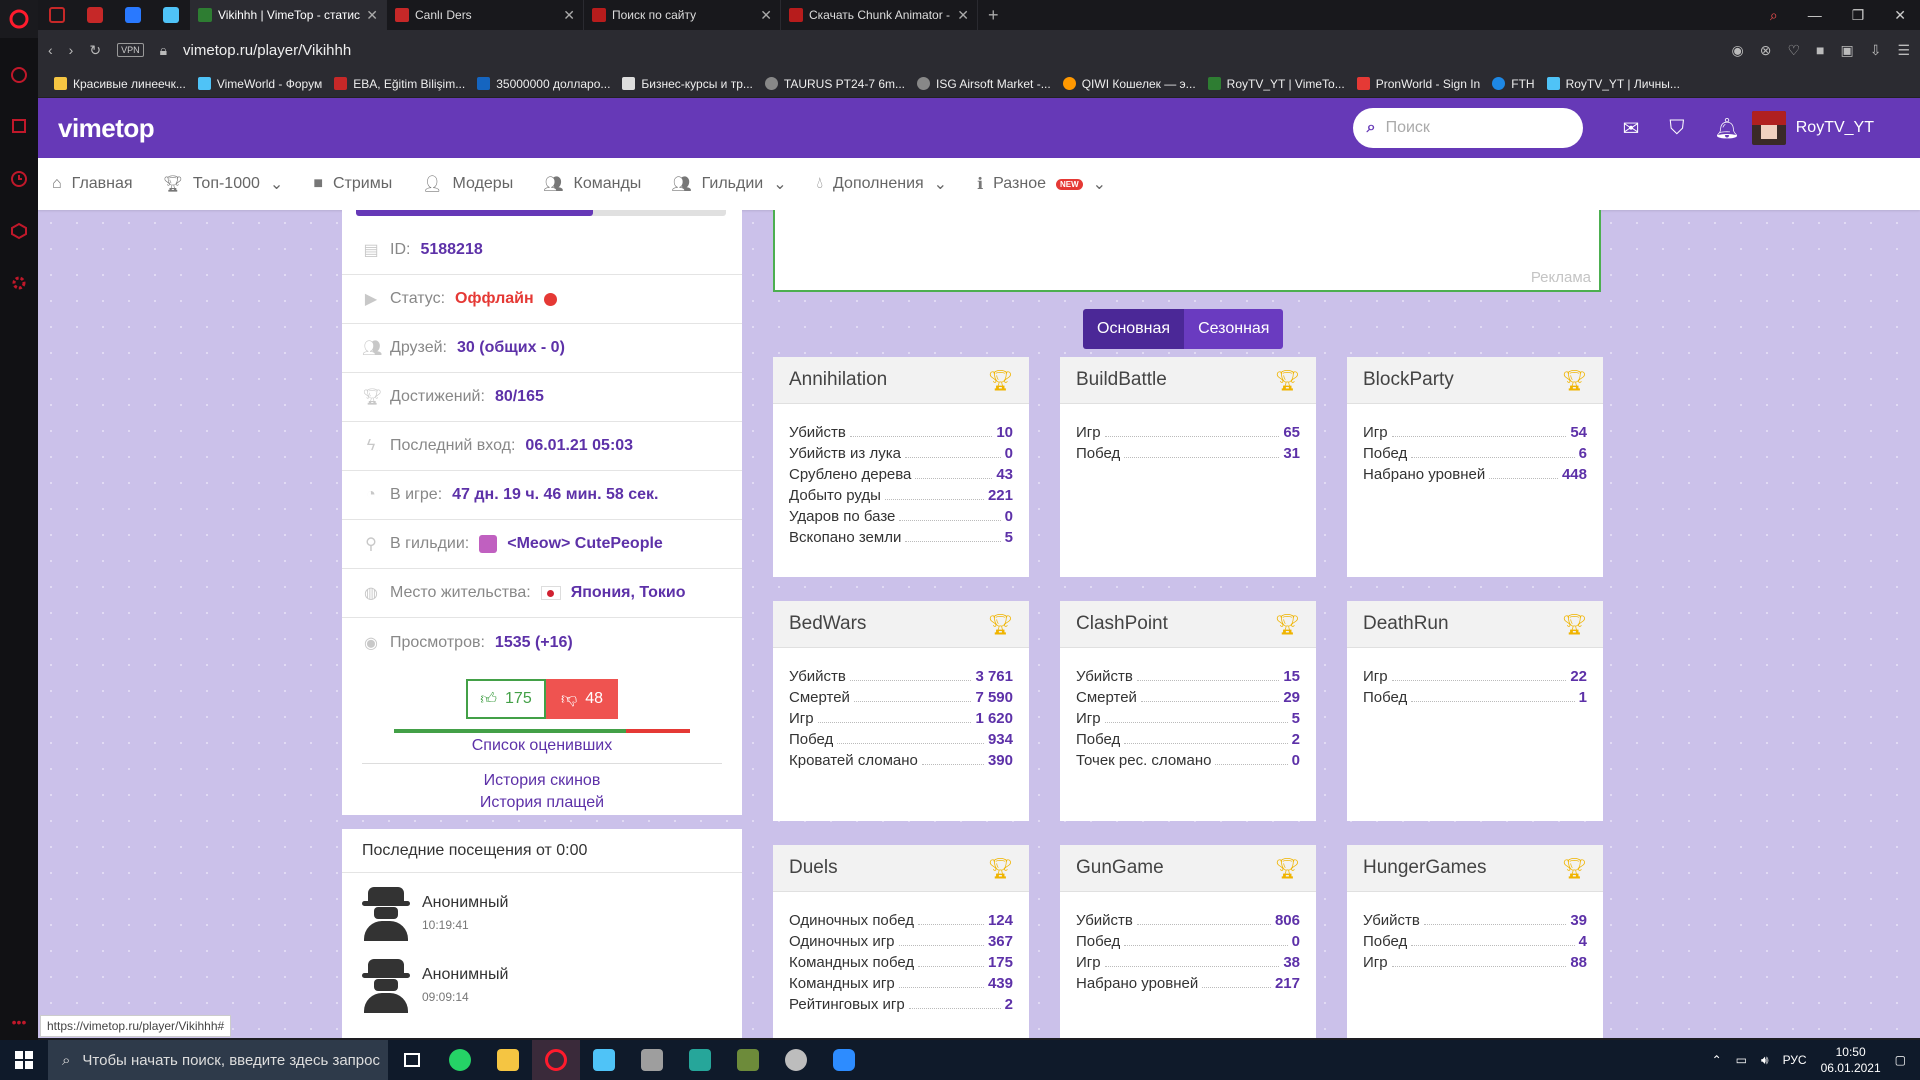  Describe the element at coordinates (1900, 1060) in the screenshot. I see `notifications-icon: ▢` at that location.